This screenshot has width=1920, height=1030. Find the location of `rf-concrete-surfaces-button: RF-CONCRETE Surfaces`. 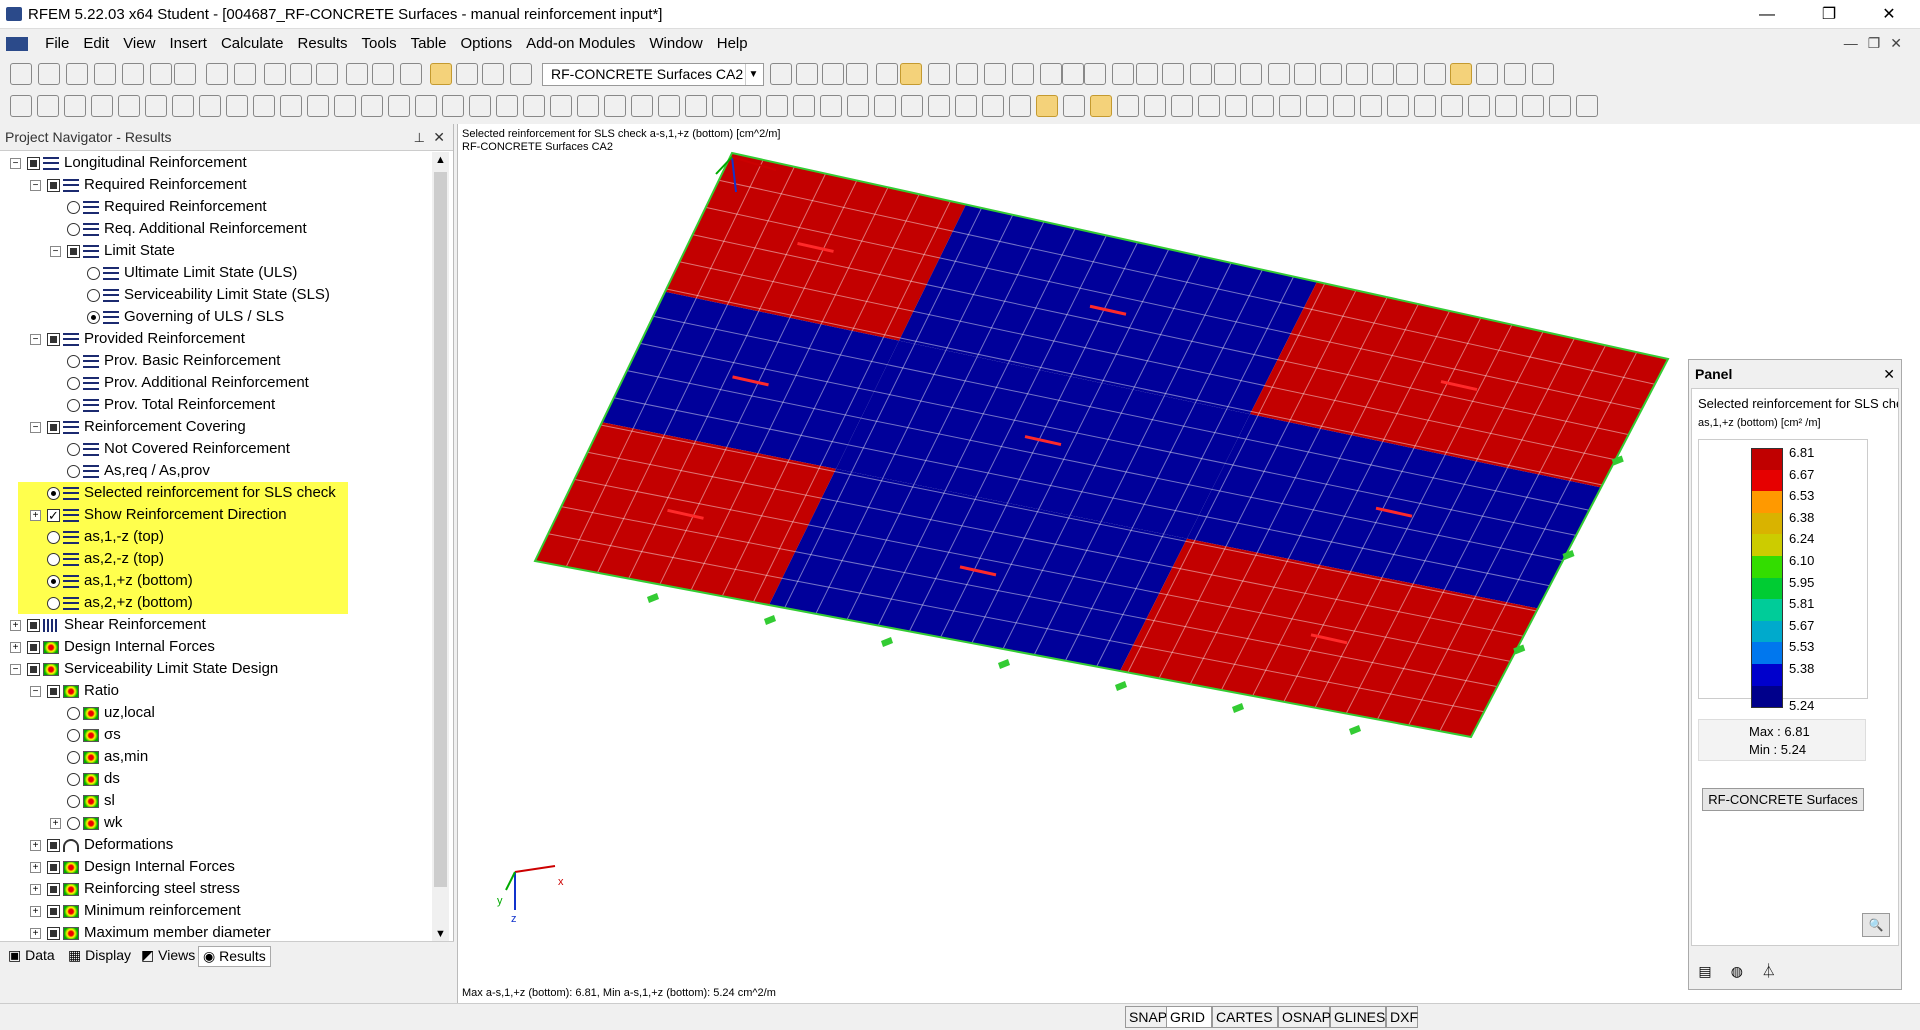

rf-concrete-surfaces-button: RF-CONCRETE Surfaces is located at coordinates (1783, 799).